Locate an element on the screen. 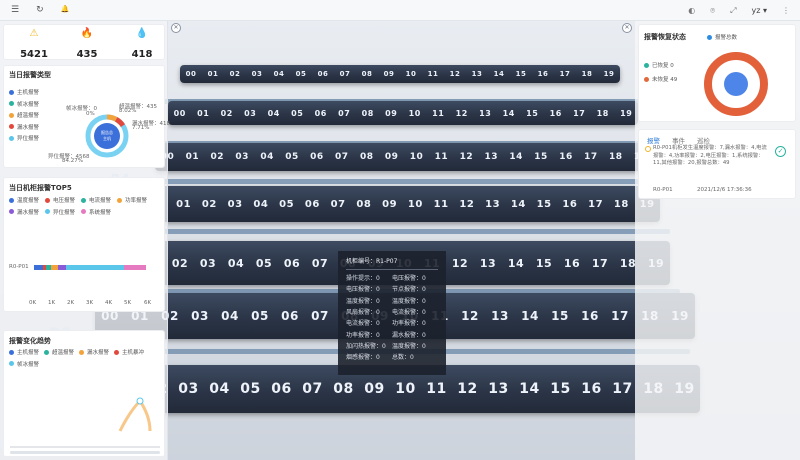  alarm-type-donut: 报告总 主机 is located at coordinates (107, 136).